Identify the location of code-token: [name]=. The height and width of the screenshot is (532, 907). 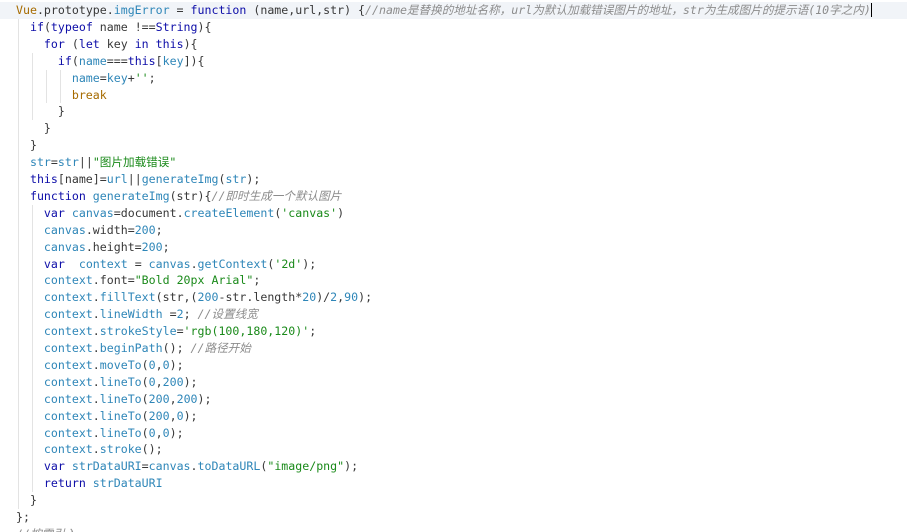
(82, 179).